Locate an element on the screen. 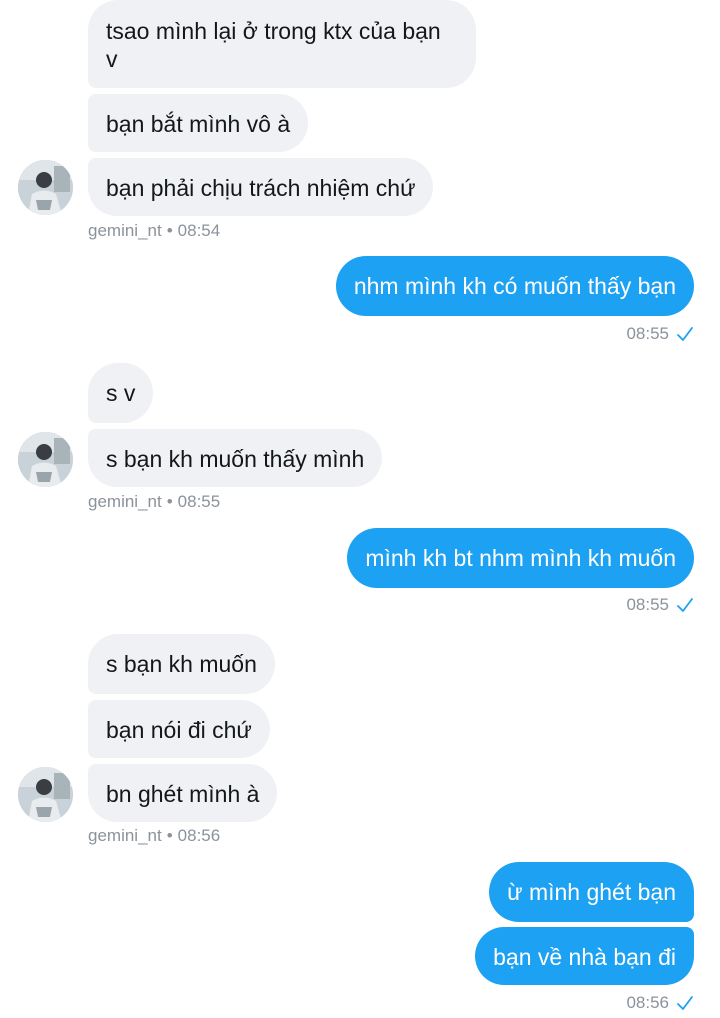 Image resolution: width=720 pixels, height=1018 pixels. incoming-message-bubble: bạn bắt mình vô à is located at coordinates (198, 123).